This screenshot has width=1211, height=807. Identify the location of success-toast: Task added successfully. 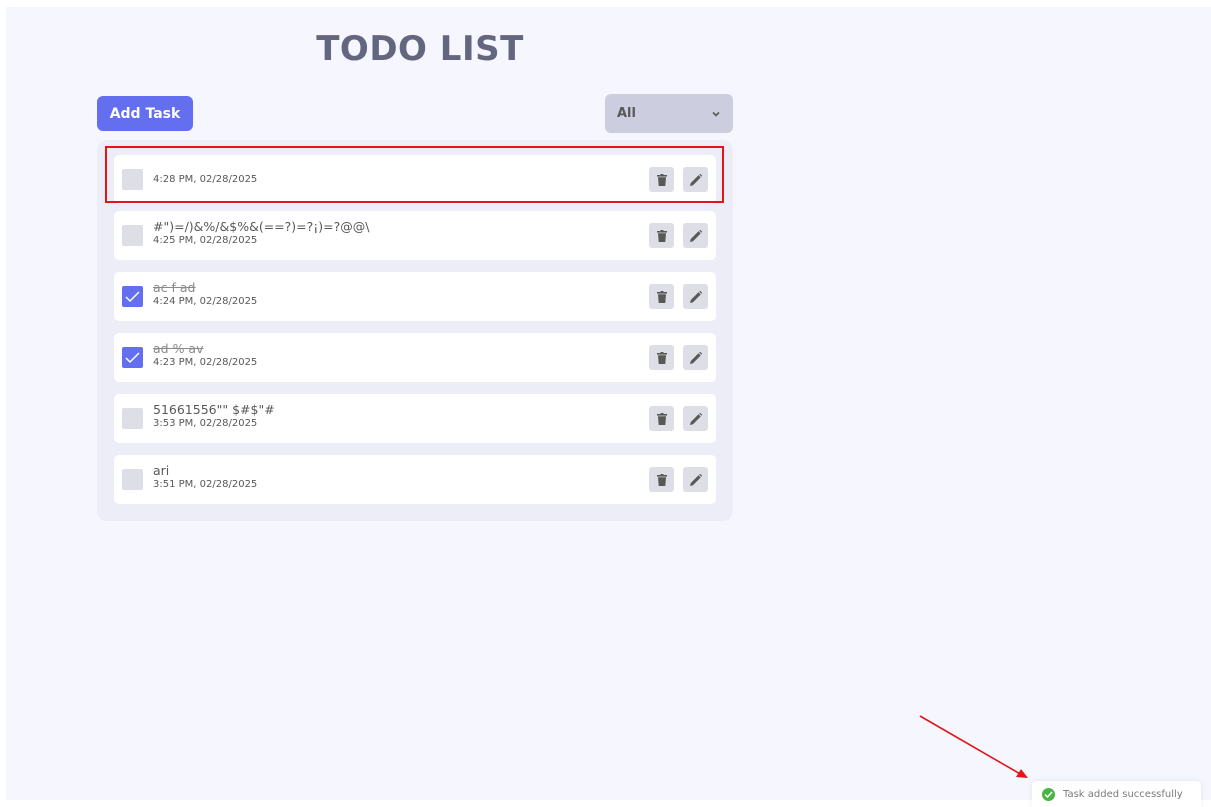
(1116, 794).